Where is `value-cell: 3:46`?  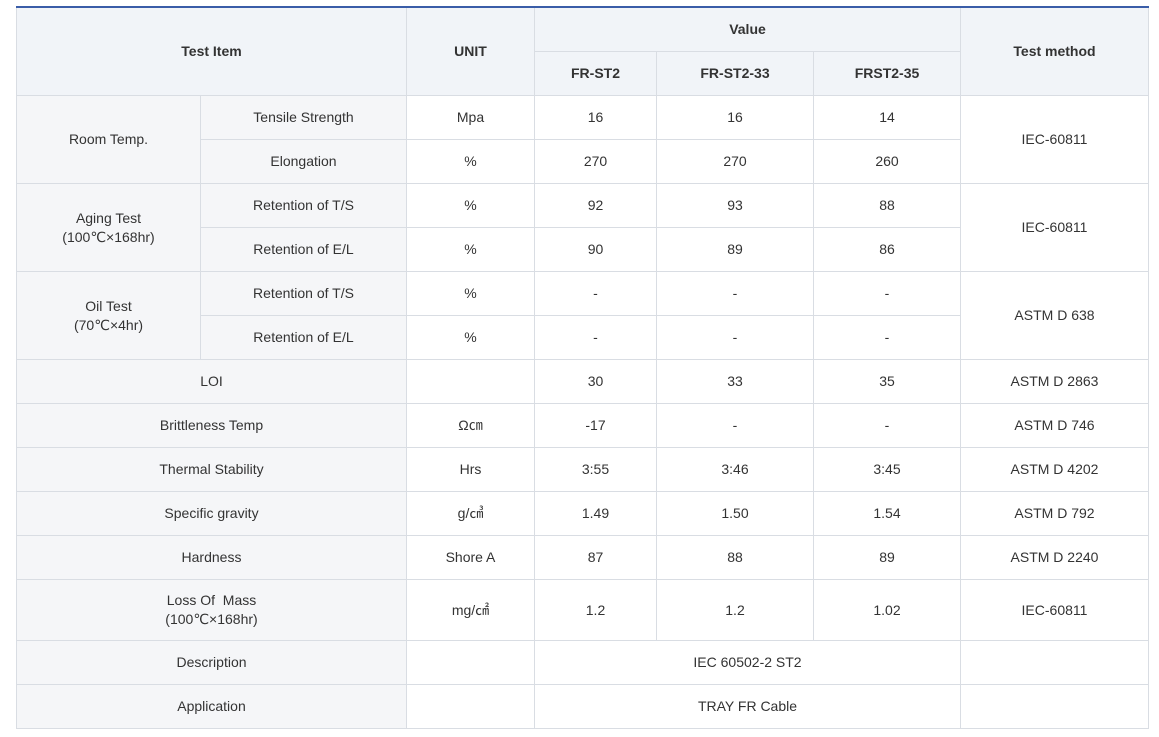
value-cell: 3:46 is located at coordinates (735, 469).